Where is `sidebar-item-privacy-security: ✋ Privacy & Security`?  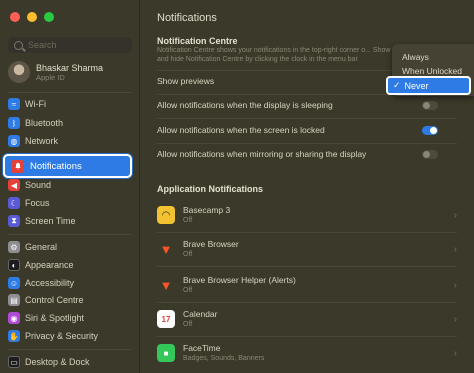
sidebar-item-privacy-security: ✋ Privacy & Security is located at coordinates (53, 336).